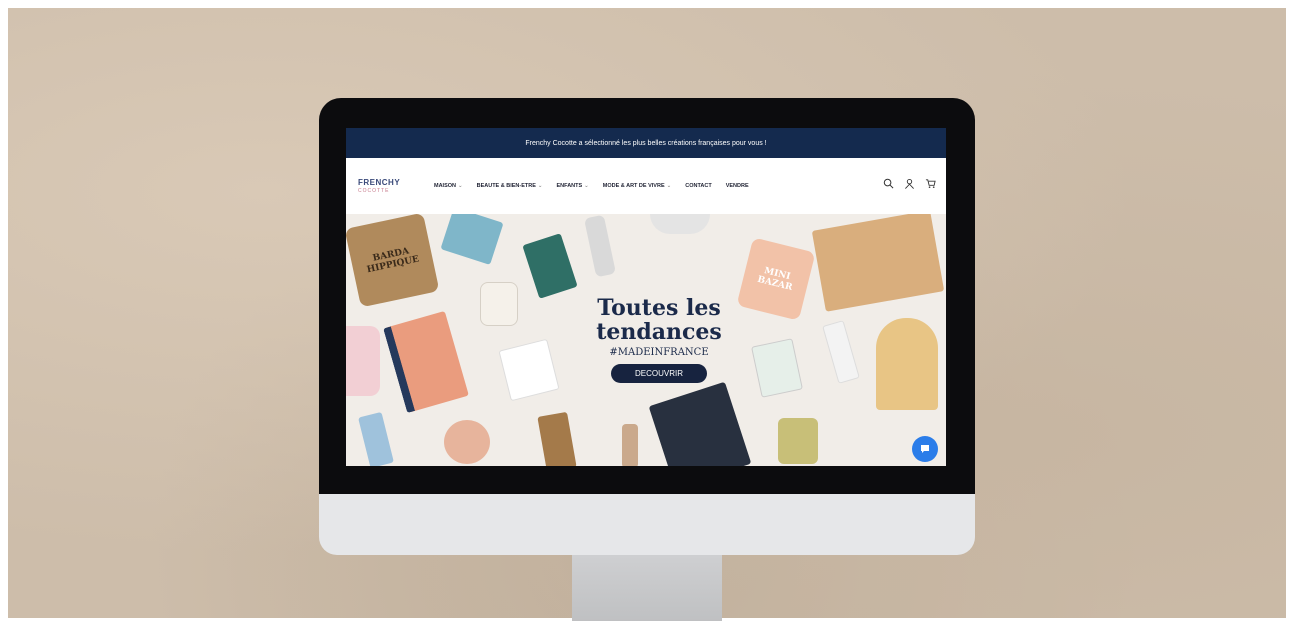  I want to click on pouch-product: BARDA HIPPIQUE, so click(393, 261).